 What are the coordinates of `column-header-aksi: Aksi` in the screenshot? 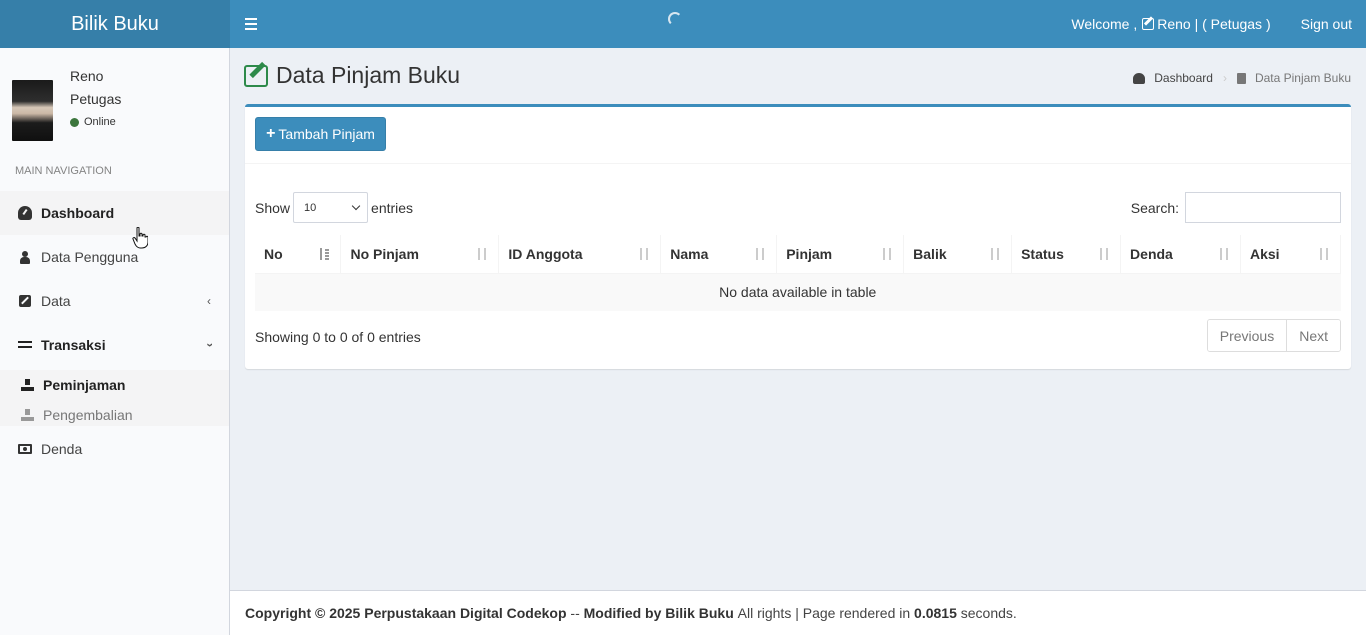 It's located at (1291, 254).